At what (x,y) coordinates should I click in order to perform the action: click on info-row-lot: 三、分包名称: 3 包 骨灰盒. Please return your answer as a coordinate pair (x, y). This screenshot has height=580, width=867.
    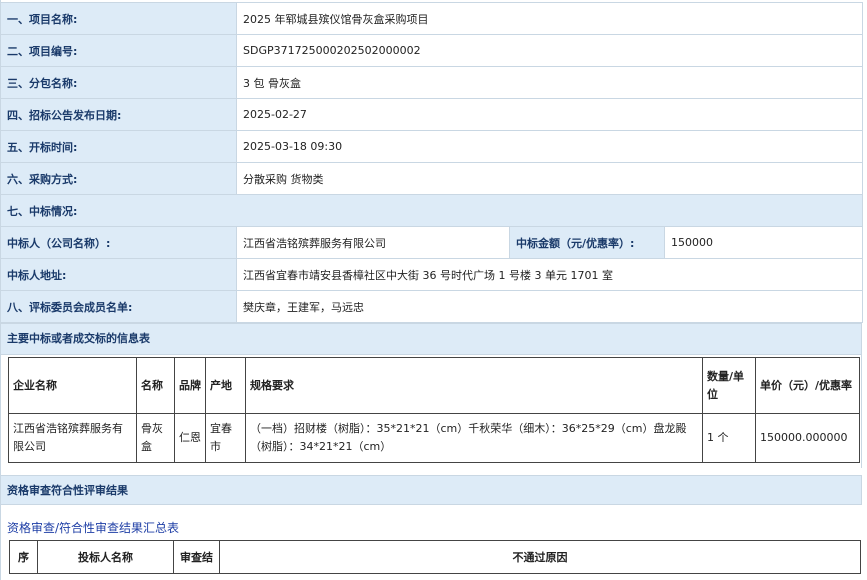
    Looking at the image, I should click on (432, 82).